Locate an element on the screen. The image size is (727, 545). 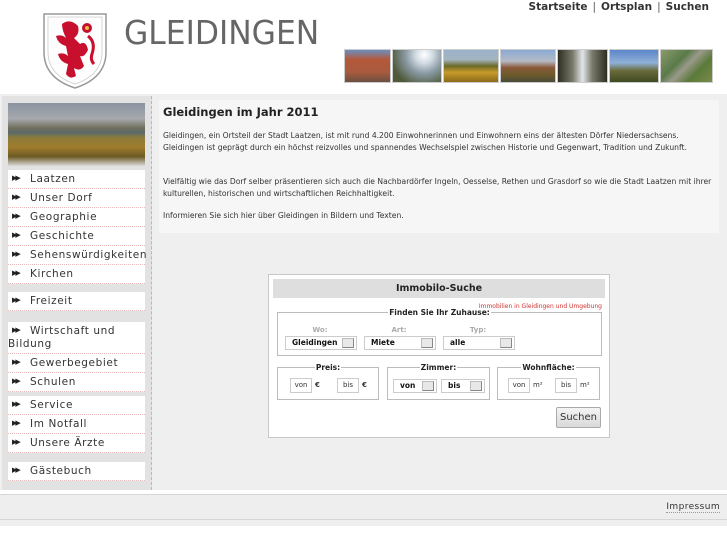
footer-strip is located at coordinates (363, 523).